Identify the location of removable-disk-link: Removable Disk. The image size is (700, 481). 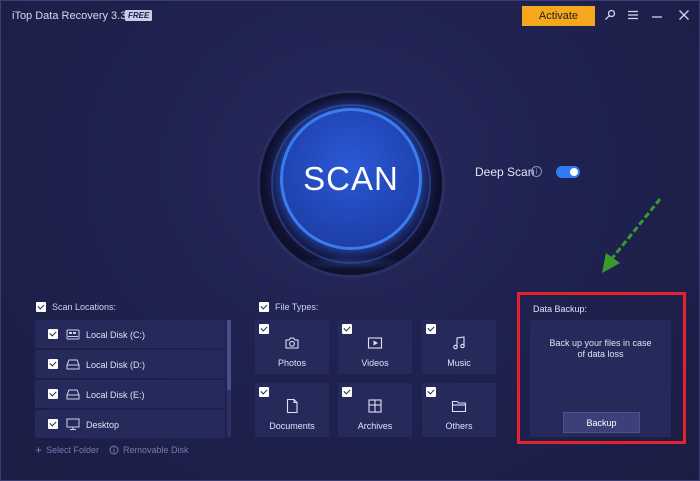
(149, 450).